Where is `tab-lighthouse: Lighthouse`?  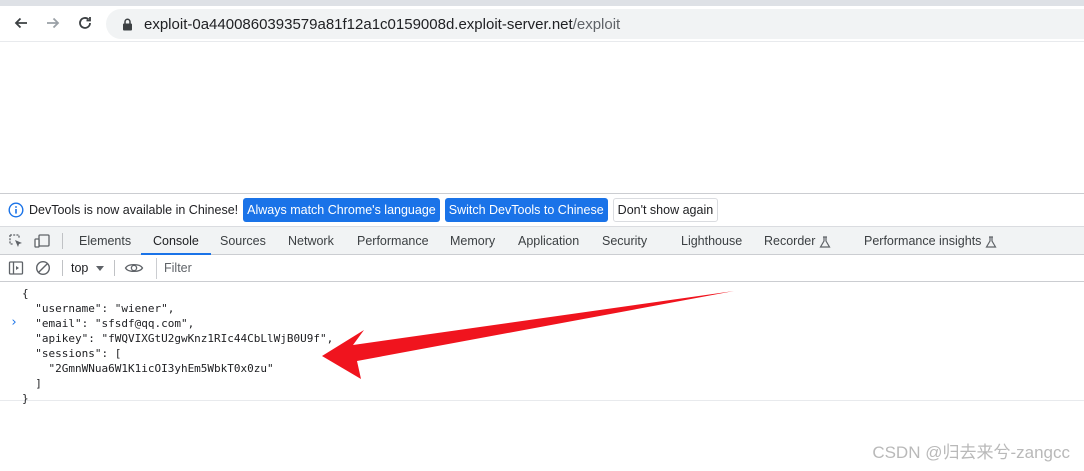
tab-lighthouse: Lighthouse is located at coordinates (711, 241).